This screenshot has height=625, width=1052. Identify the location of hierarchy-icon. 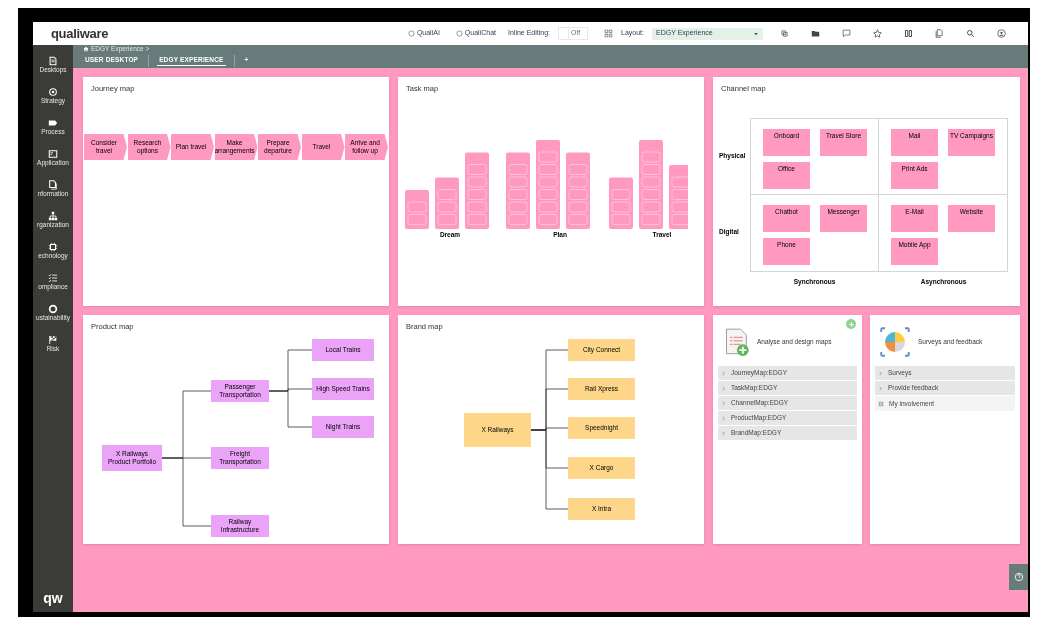
(53, 215).